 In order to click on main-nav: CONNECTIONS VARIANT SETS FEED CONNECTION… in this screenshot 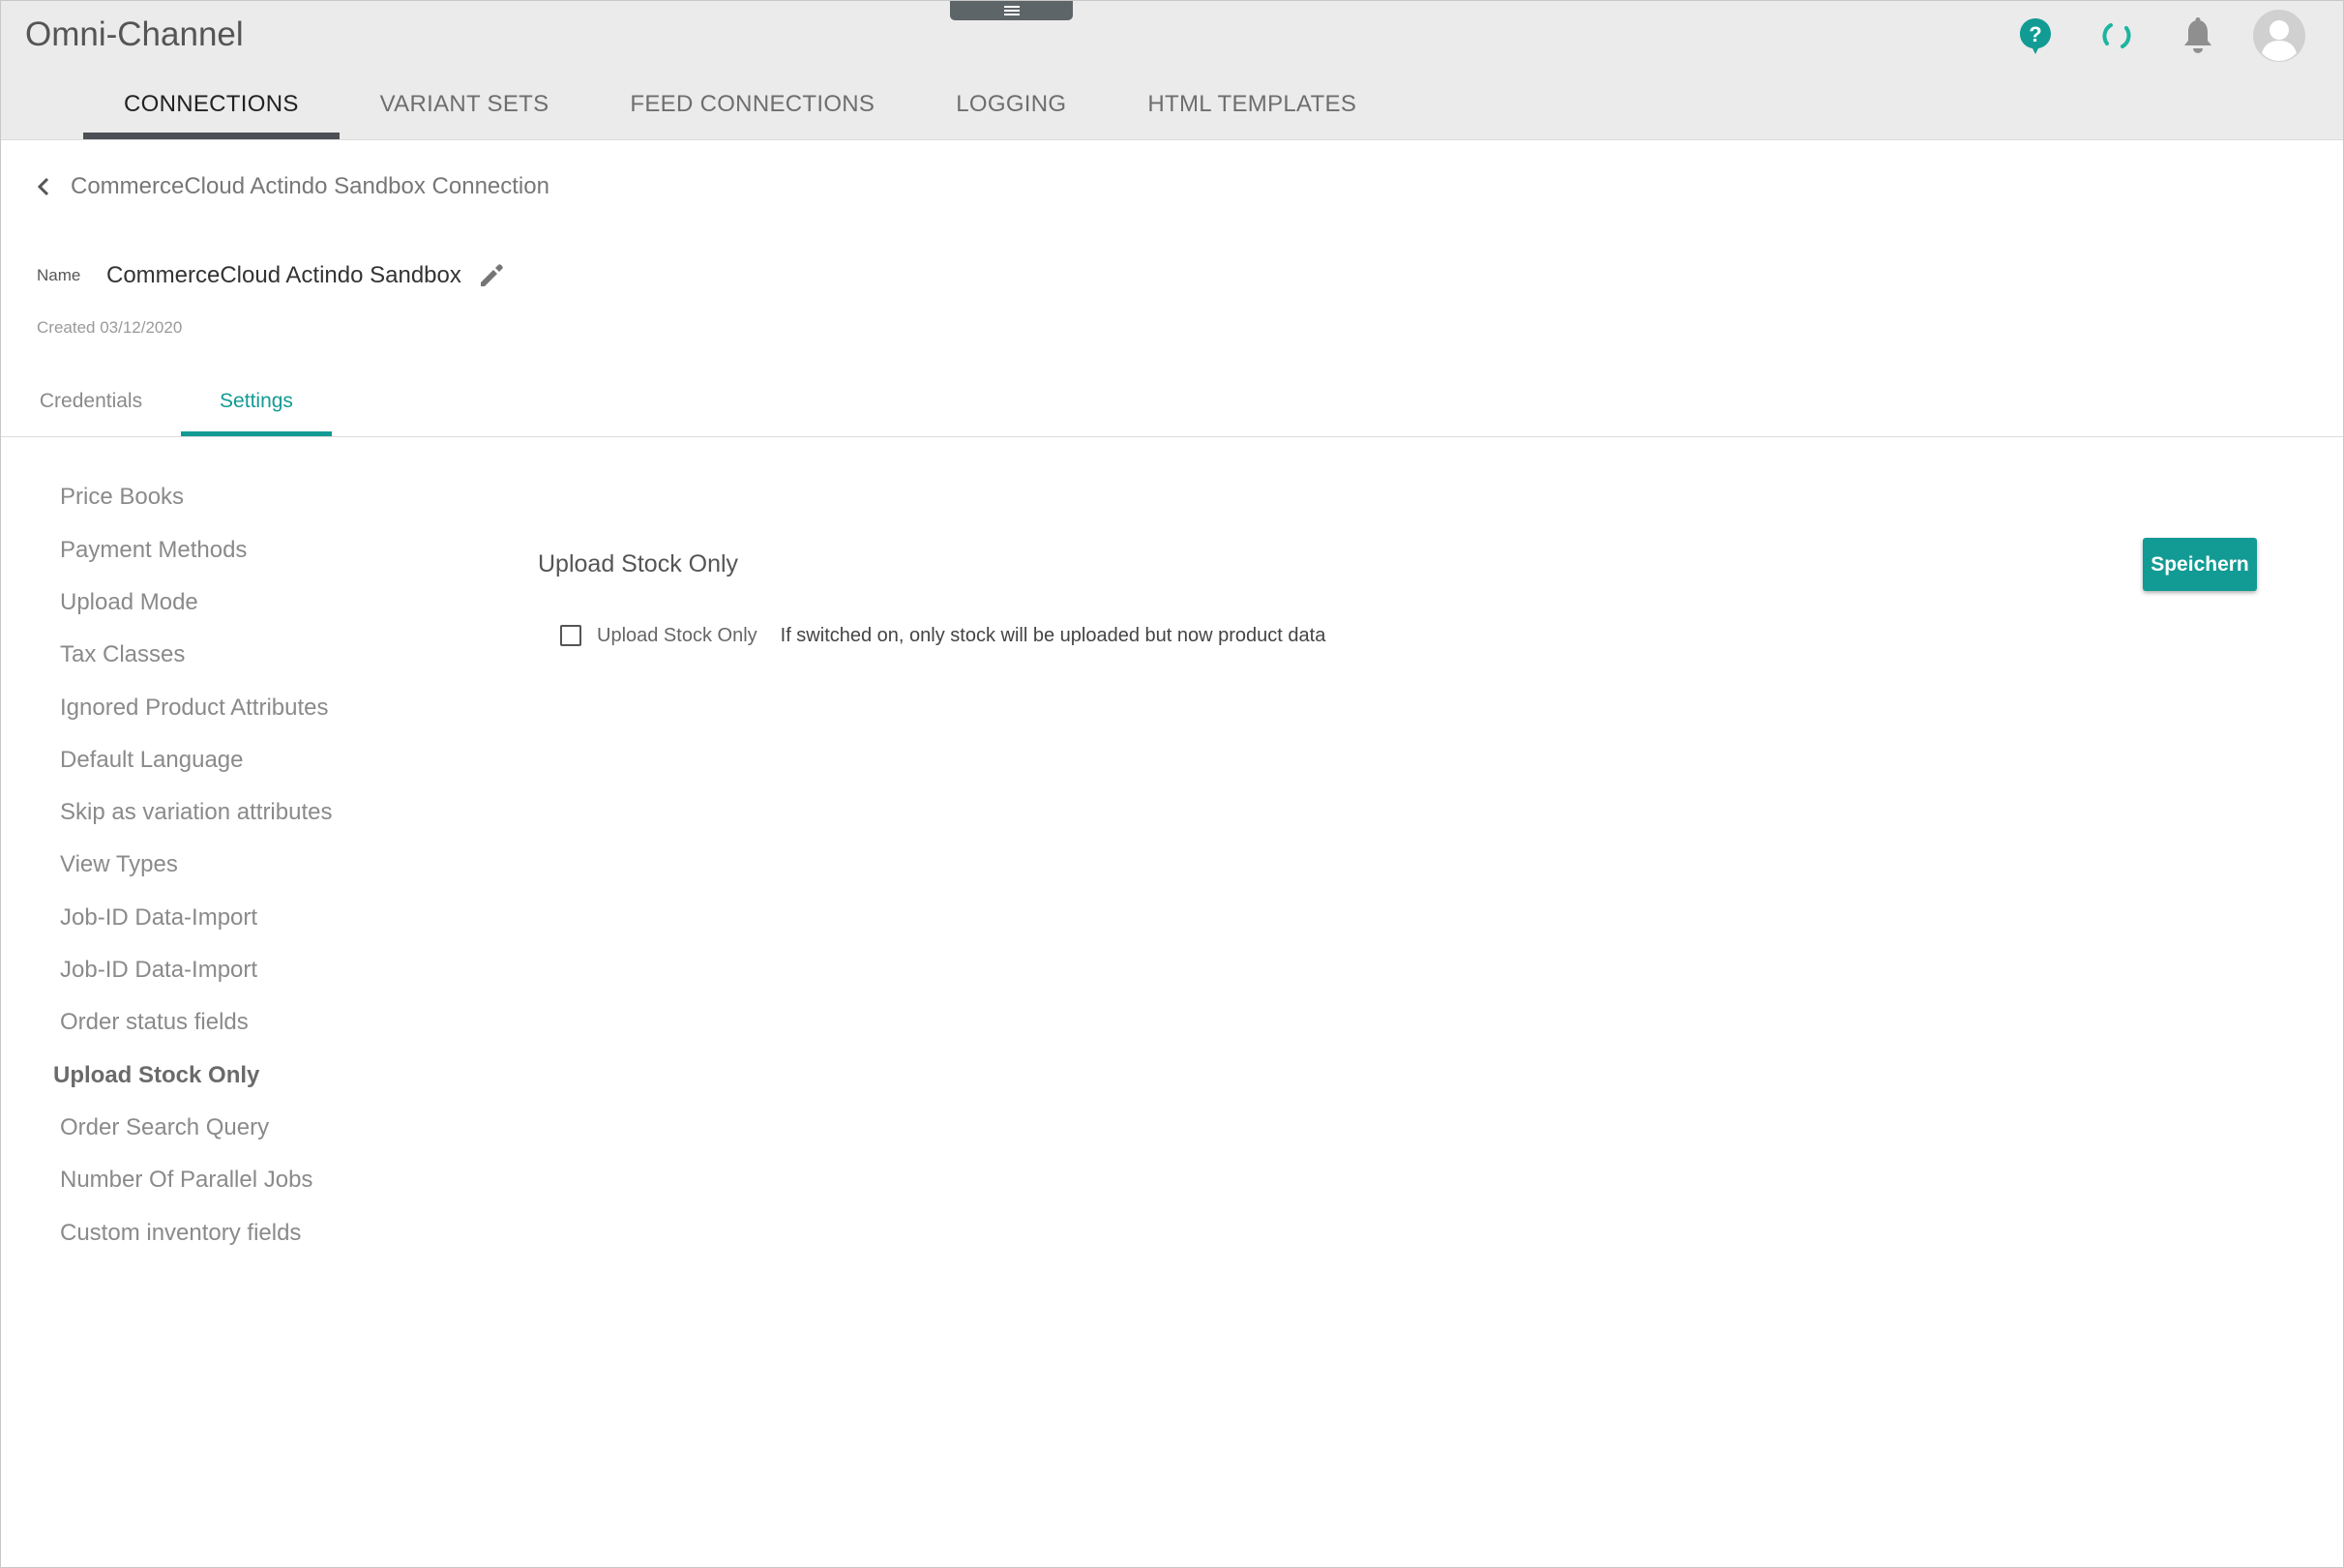, I will do `click(740, 108)`.